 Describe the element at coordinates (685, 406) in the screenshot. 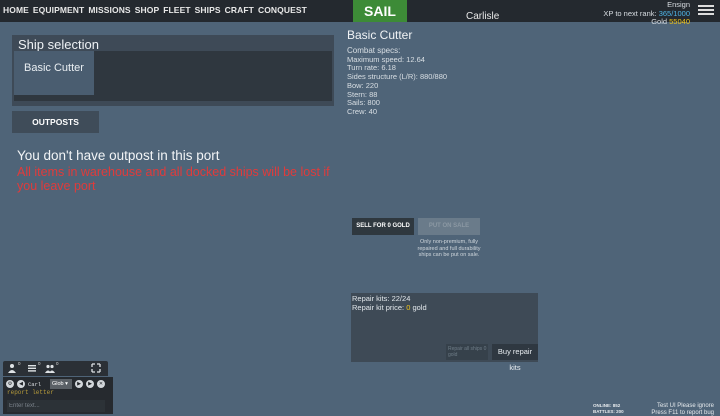

I see `test-ui-line1: Test UI Please ignore` at that location.